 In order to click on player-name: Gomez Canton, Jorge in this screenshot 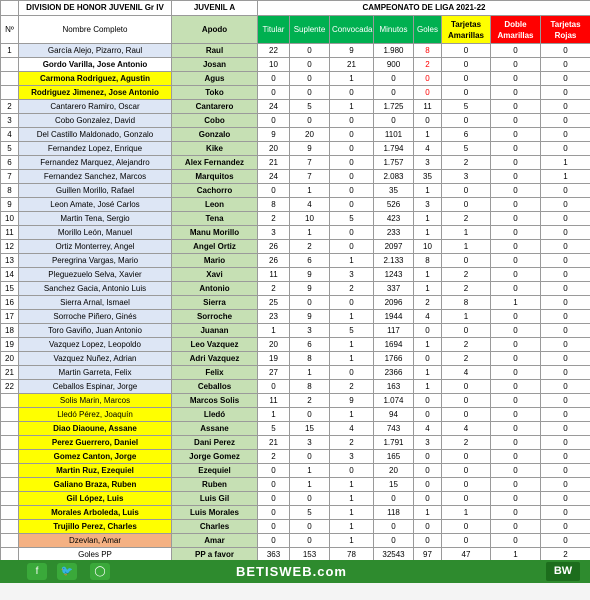, I will do `click(95, 456)`.